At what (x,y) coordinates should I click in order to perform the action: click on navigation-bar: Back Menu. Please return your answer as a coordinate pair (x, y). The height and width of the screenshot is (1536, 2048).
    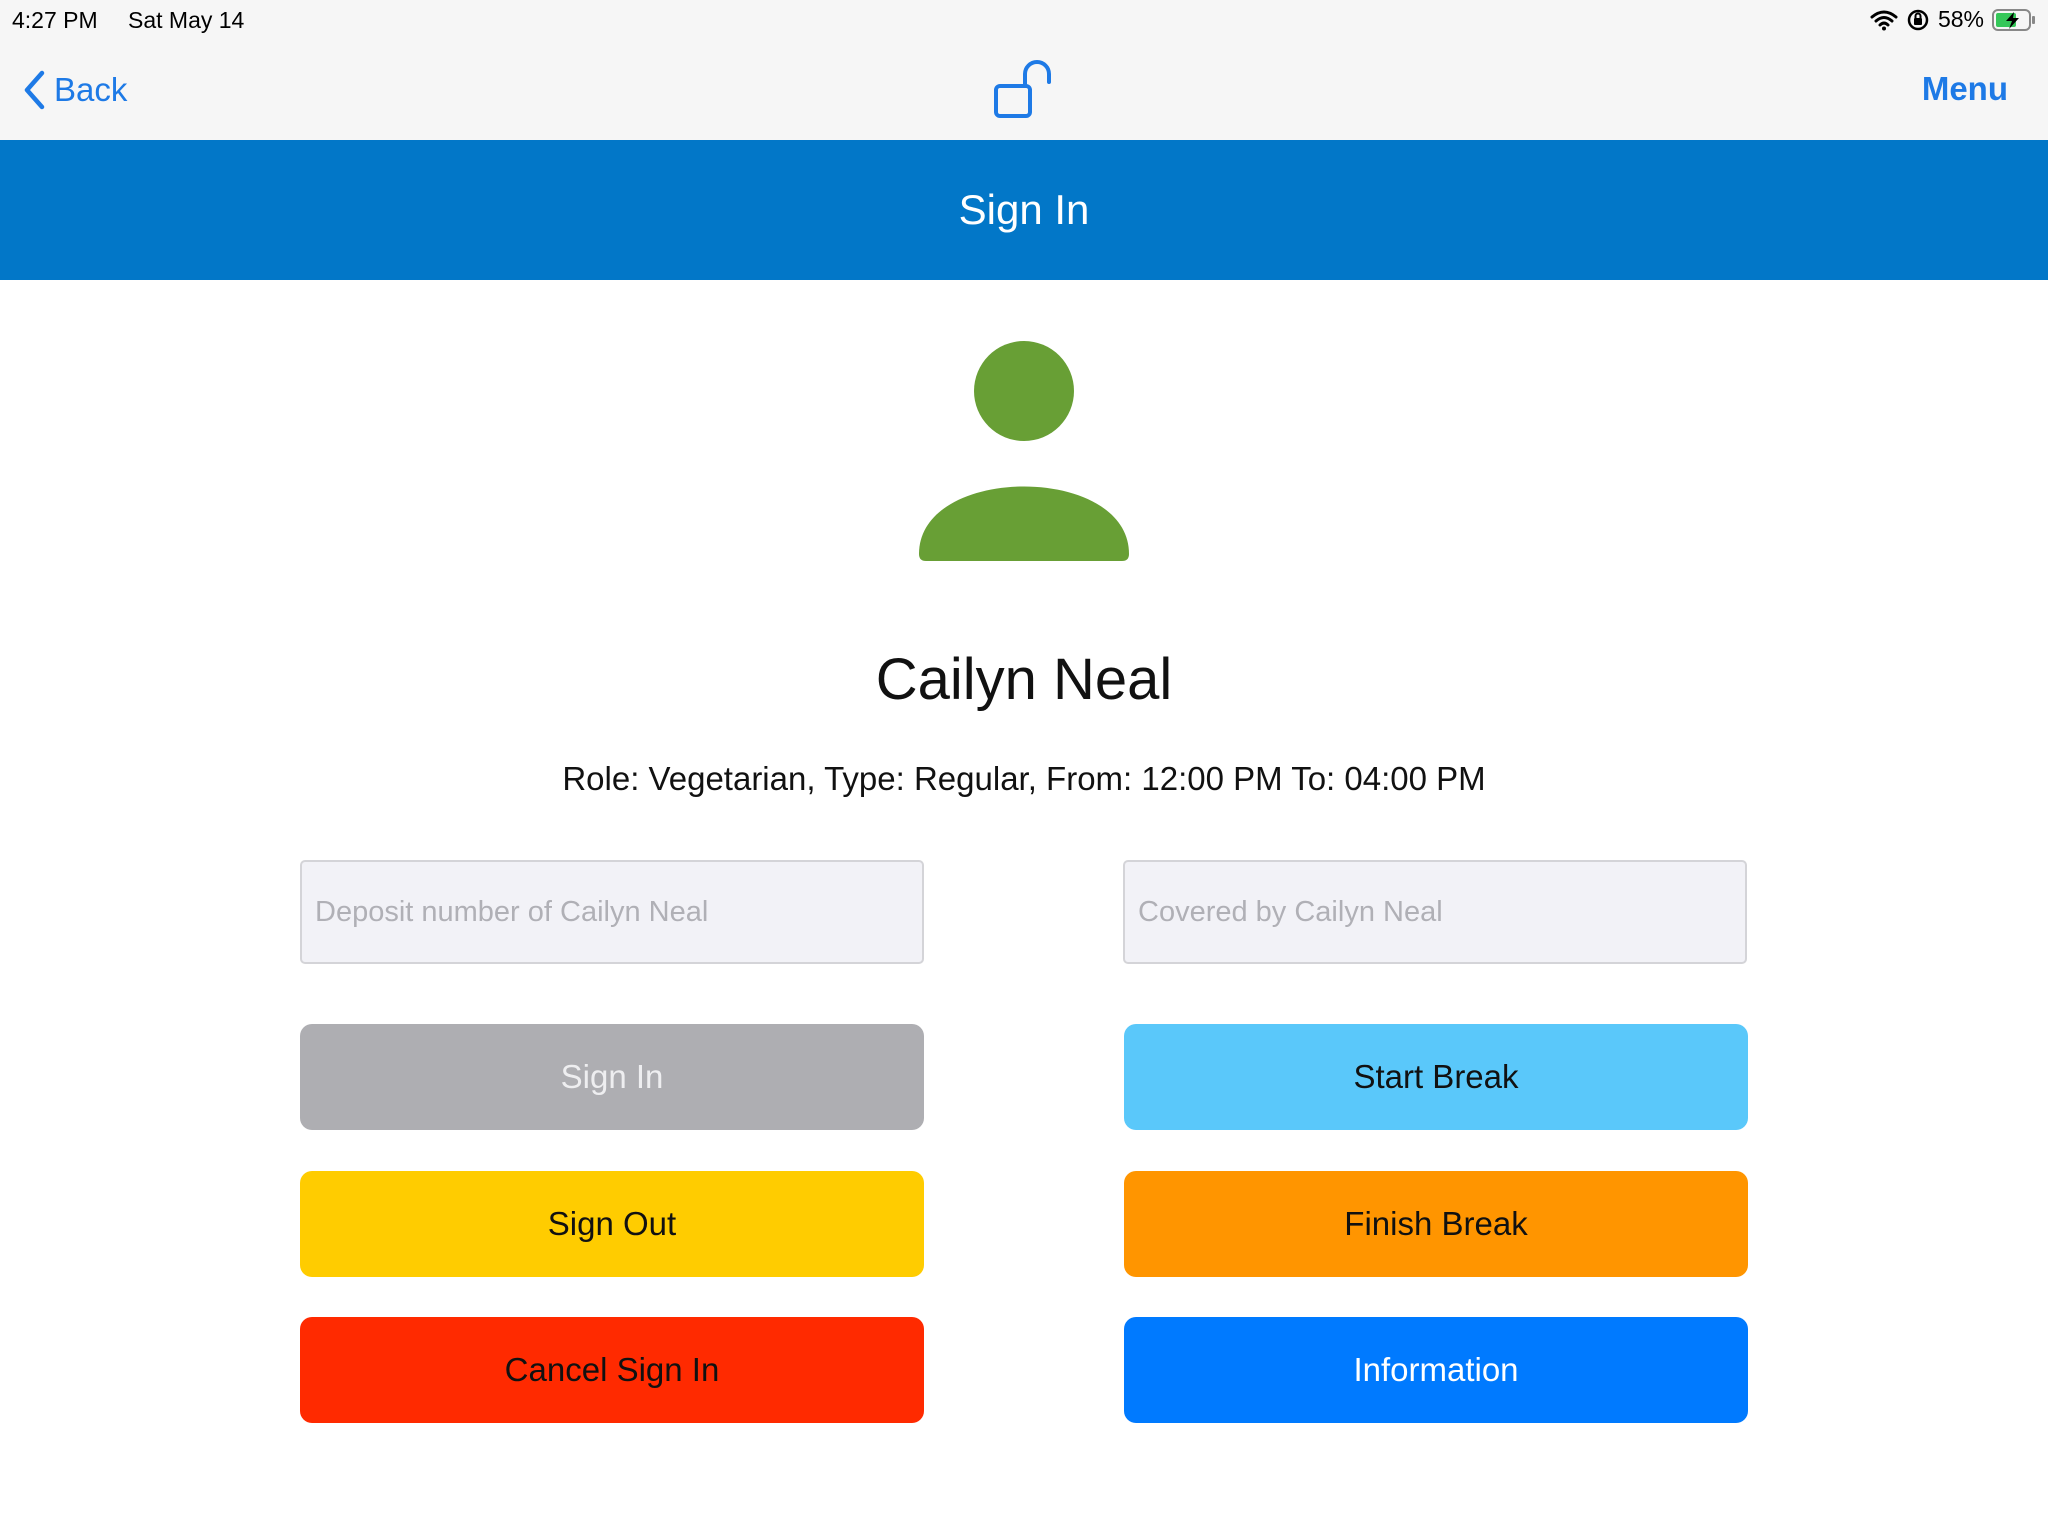
    Looking at the image, I should click on (1024, 90).